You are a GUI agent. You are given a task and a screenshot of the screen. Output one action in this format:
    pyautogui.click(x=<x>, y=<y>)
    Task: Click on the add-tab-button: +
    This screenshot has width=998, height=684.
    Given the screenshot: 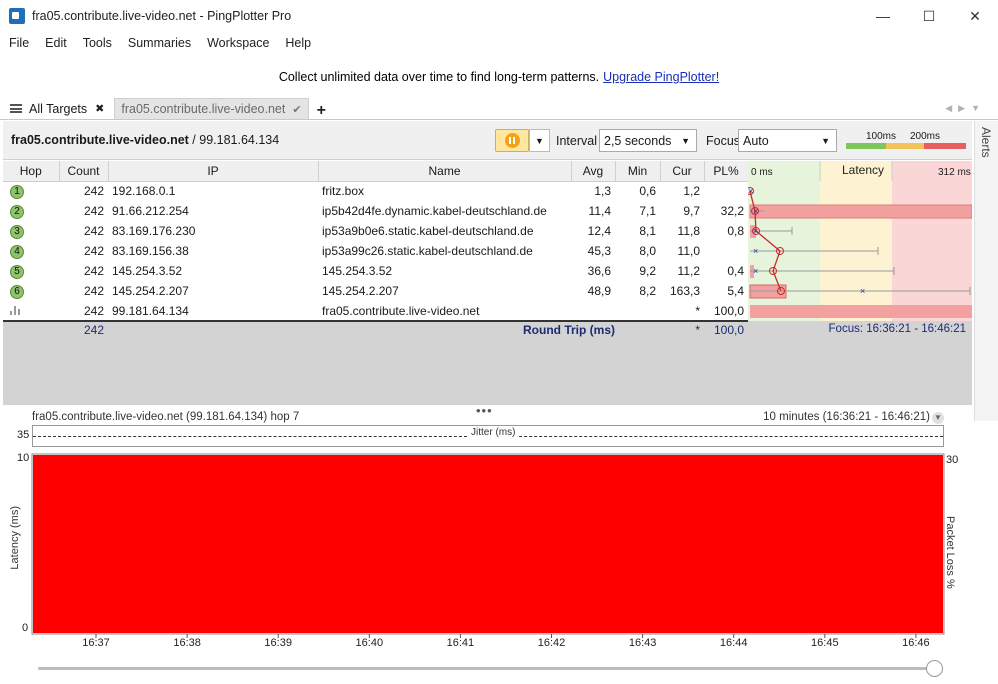 What is the action you would take?
    pyautogui.click(x=321, y=111)
    